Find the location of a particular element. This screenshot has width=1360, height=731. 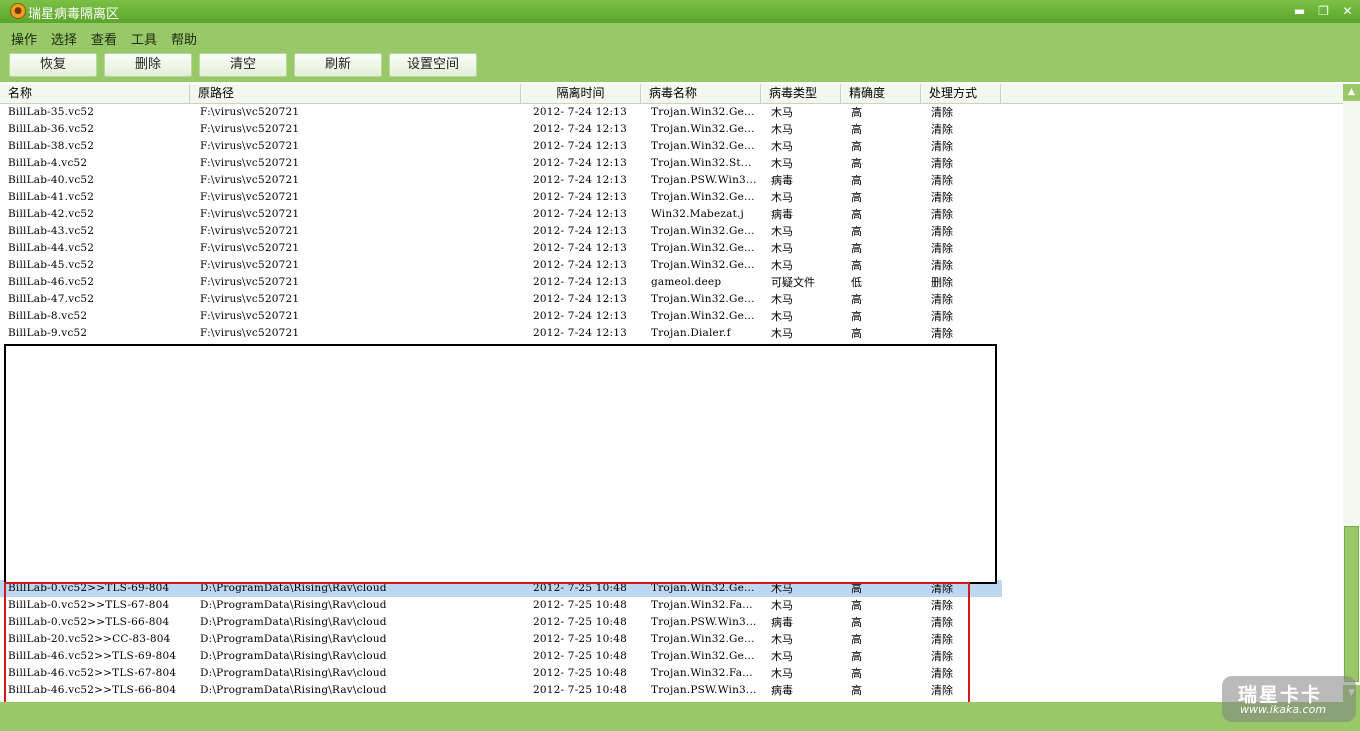

vertical-scrollbar: ▲ ▼ is located at coordinates (1351, 393).